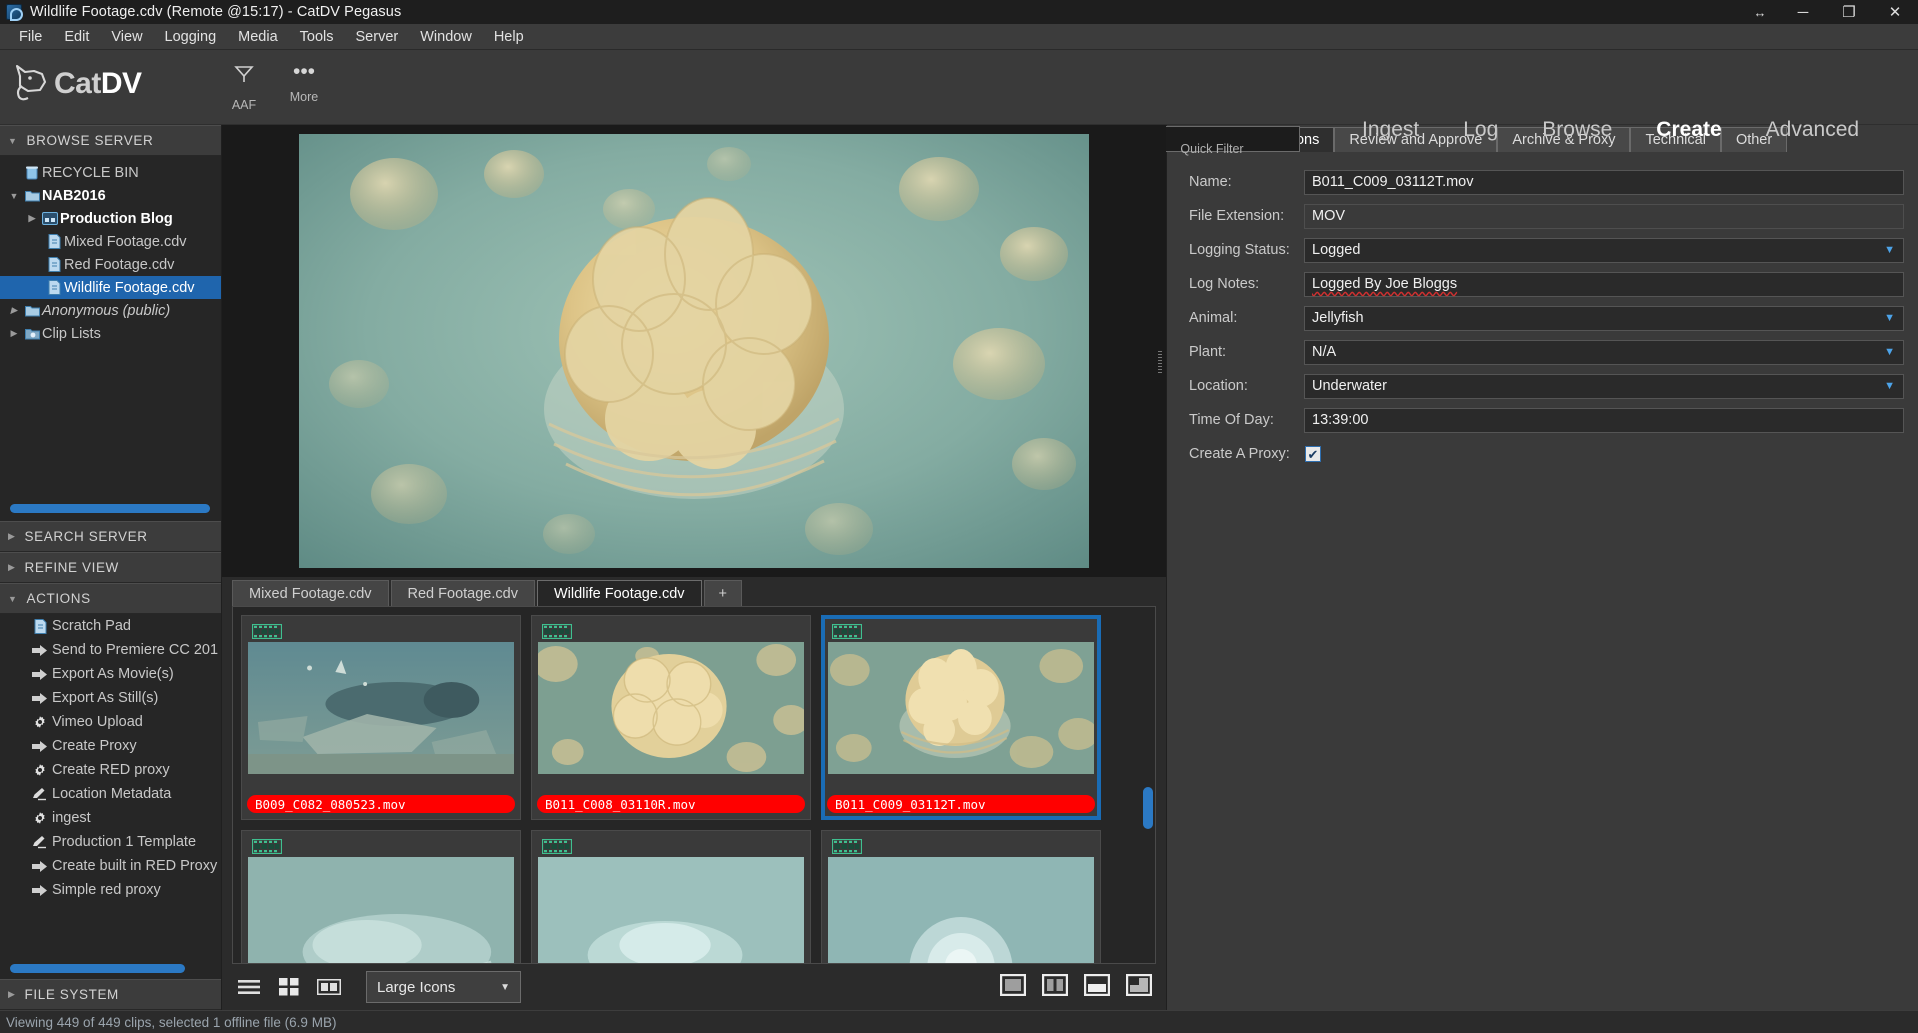  Describe the element at coordinates (509, 37) in the screenshot. I see `menu-help: Help` at that location.